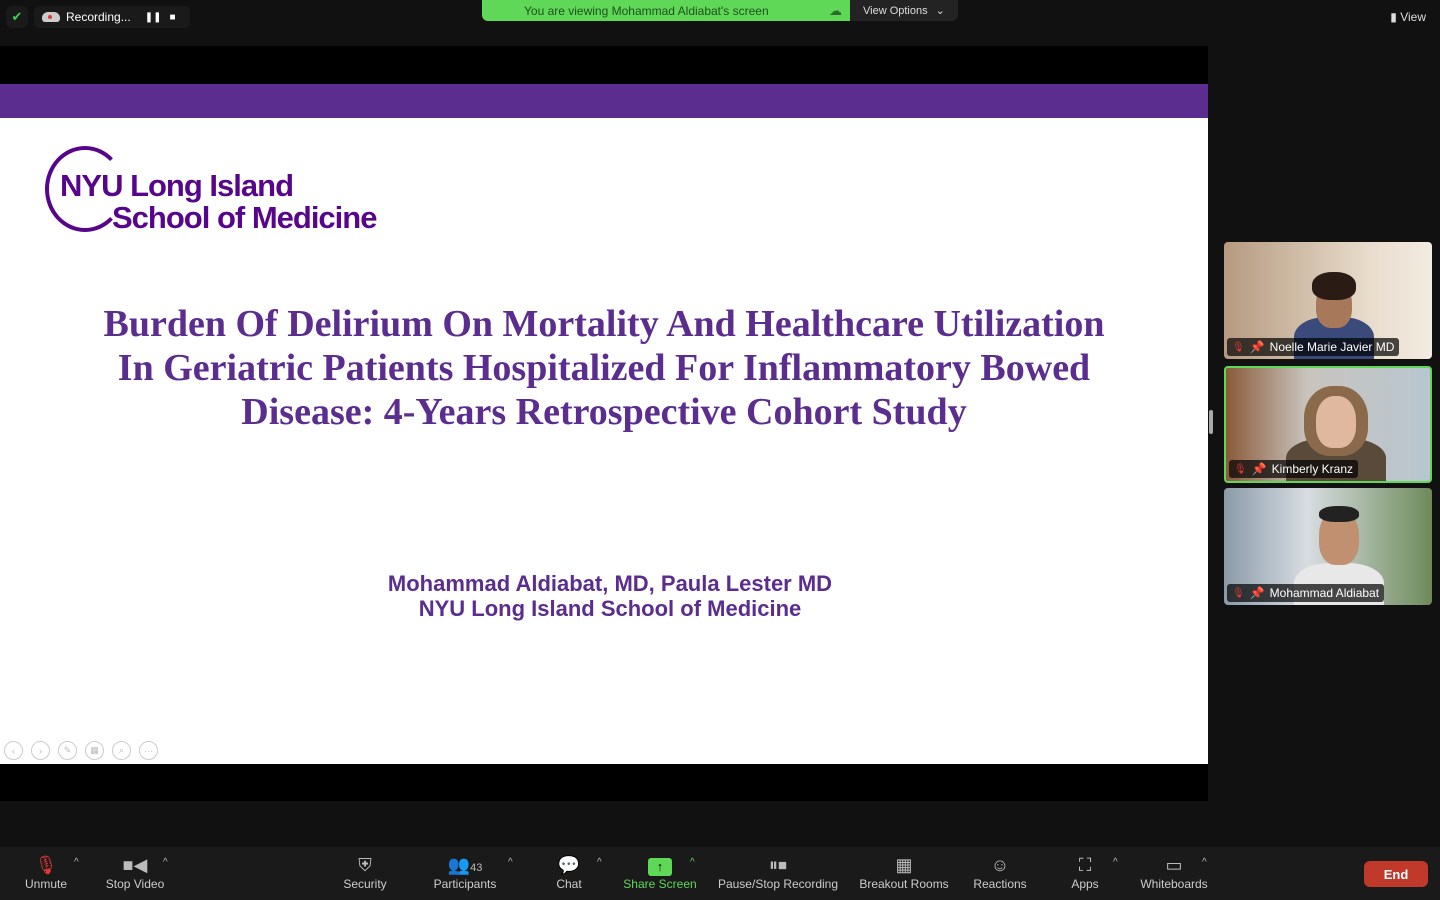  What do you see at coordinates (17, 17) in the screenshot?
I see `security-shield-icon: ✔` at bounding box center [17, 17].